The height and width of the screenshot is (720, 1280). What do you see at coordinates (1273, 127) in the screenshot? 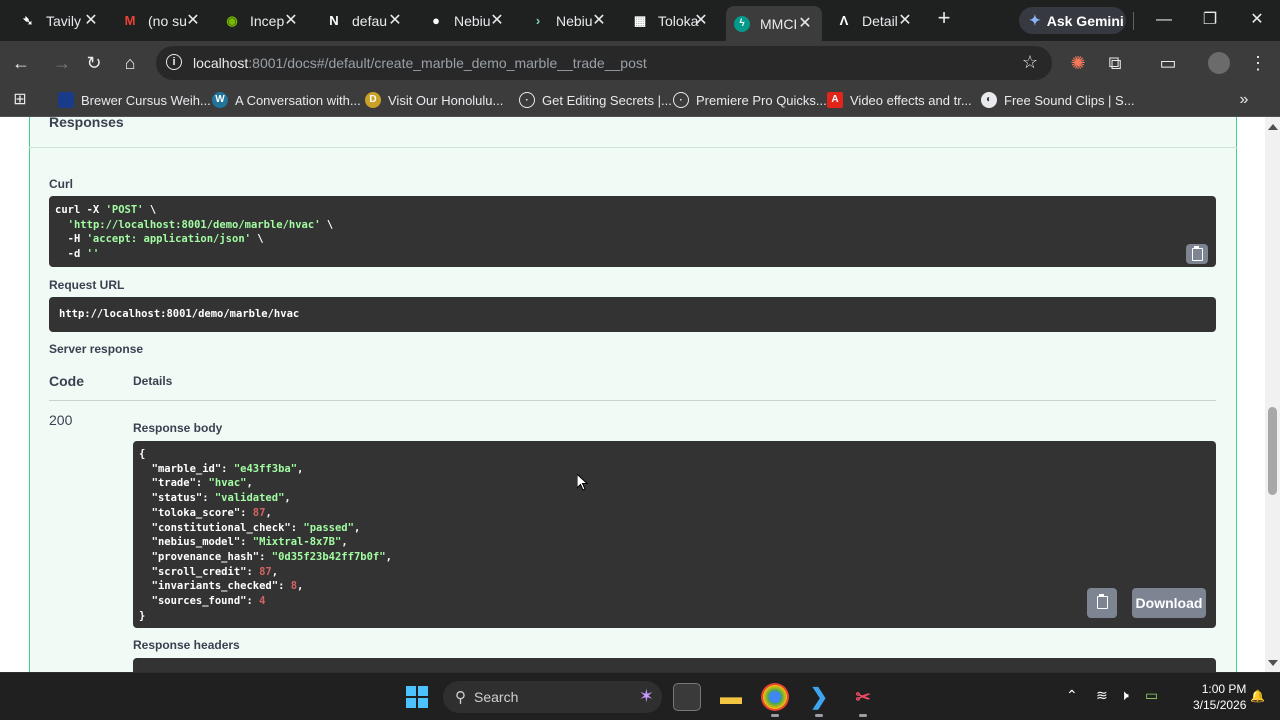
I see `scroll-up-icon` at bounding box center [1273, 127].